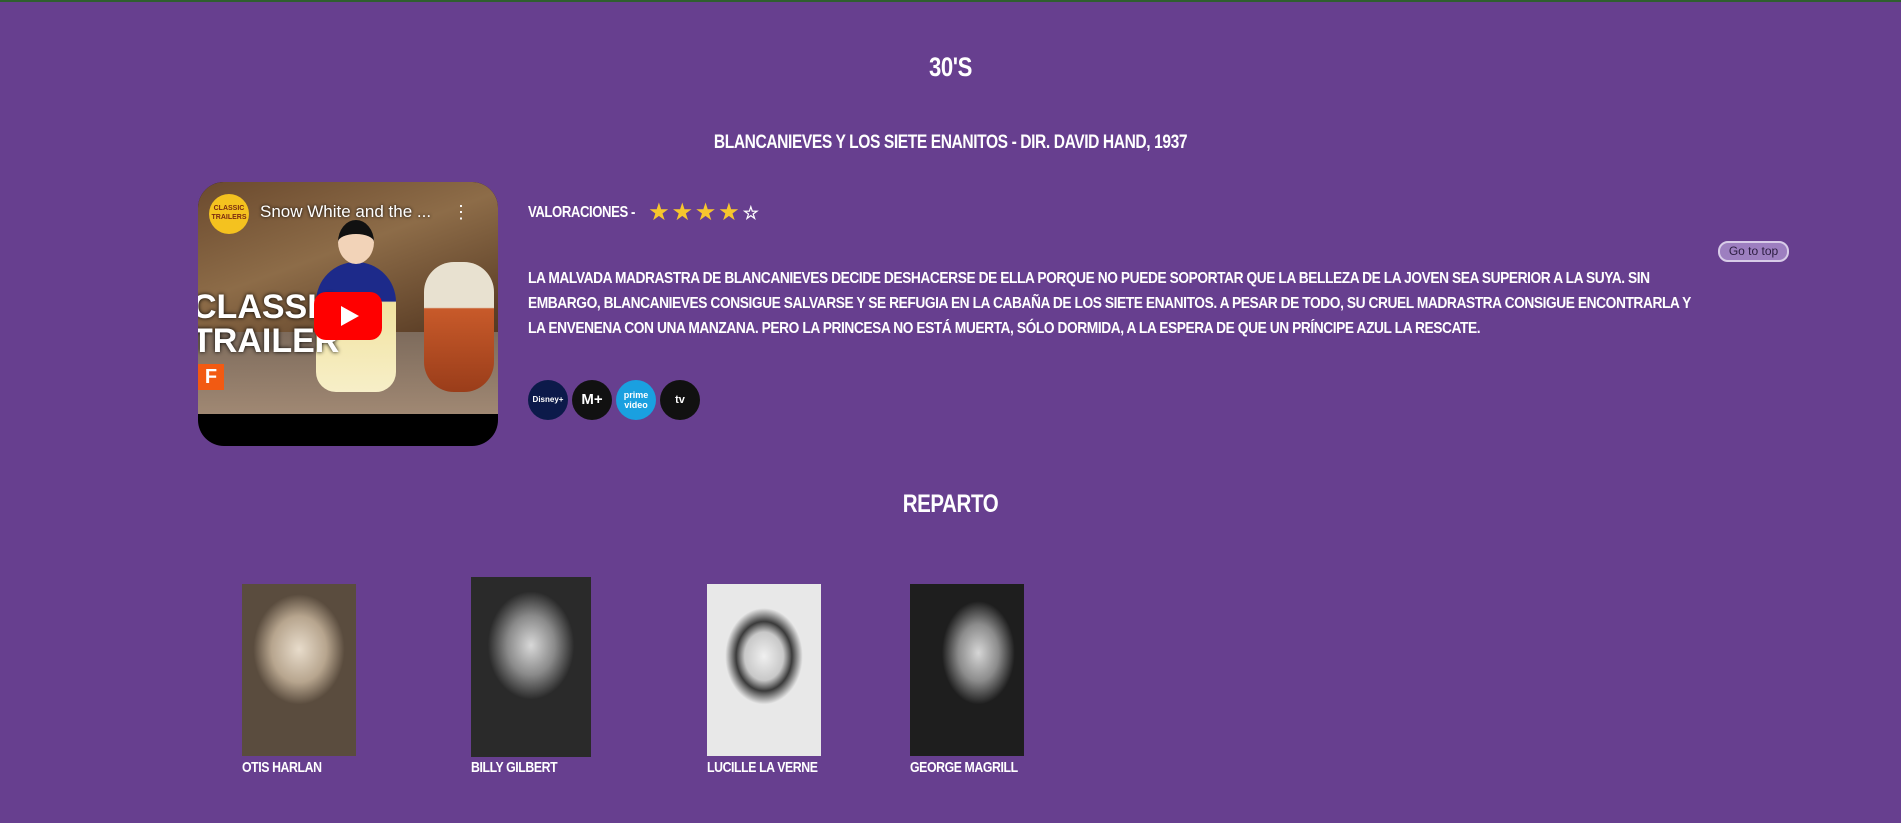  What do you see at coordinates (229, 214) in the screenshot?
I see `channel-avatar: CLASSIC TRAILERS` at bounding box center [229, 214].